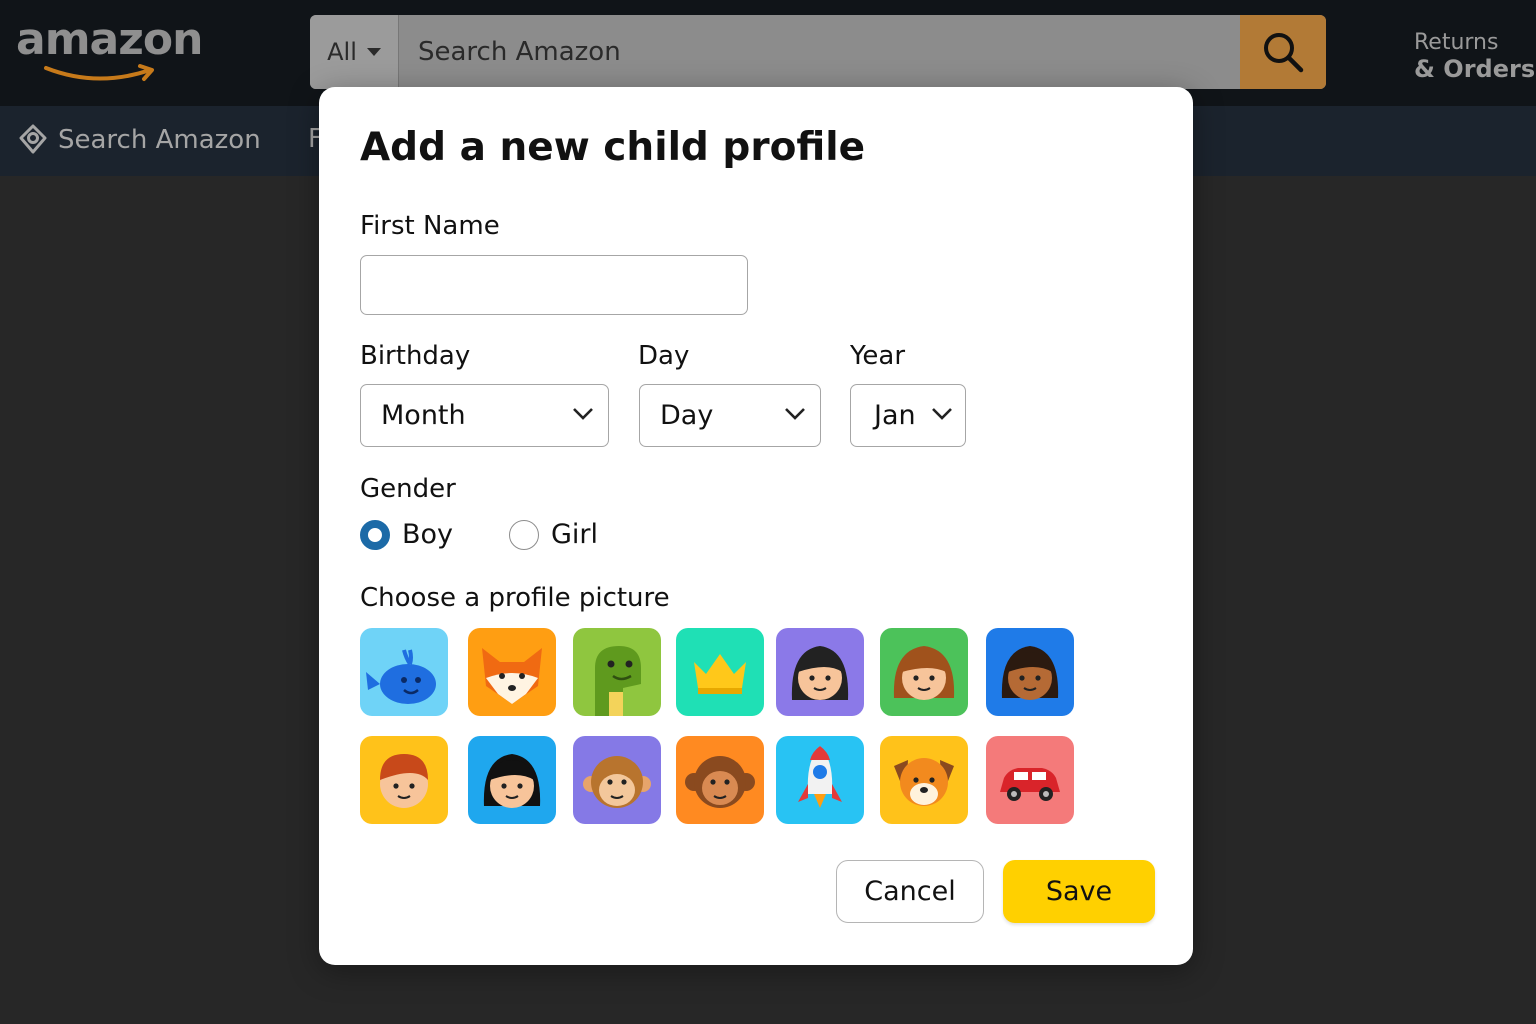 Image resolution: width=1536 pixels, height=1024 pixels. Describe the element at coordinates (423, 415) in the screenshot. I see `month-select-value: Month` at that location.